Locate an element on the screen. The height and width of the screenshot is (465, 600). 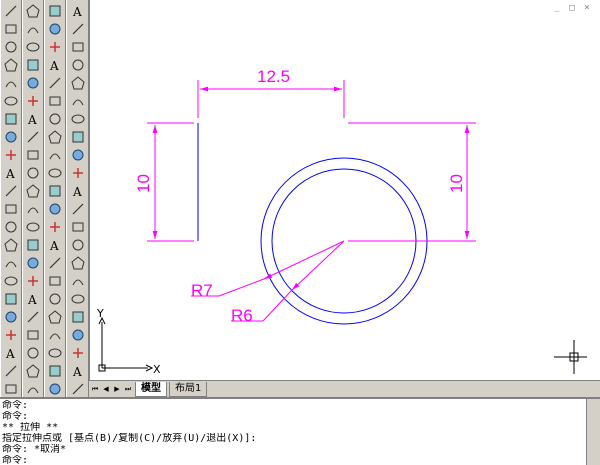
mtext-icon is located at coordinates (11, 335).